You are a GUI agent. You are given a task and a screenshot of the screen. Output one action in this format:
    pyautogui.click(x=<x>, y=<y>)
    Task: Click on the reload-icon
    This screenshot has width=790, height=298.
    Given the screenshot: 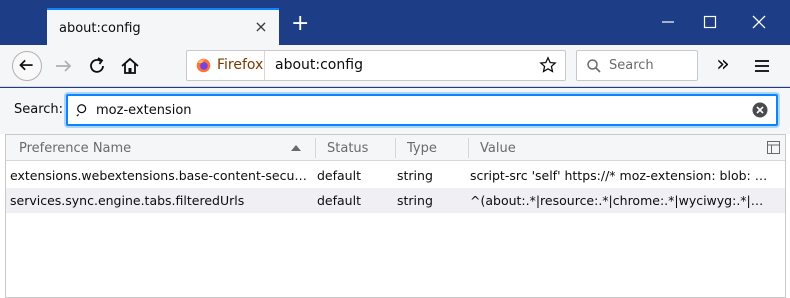 What is the action you would take?
    pyautogui.click(x=97, y=66)
    